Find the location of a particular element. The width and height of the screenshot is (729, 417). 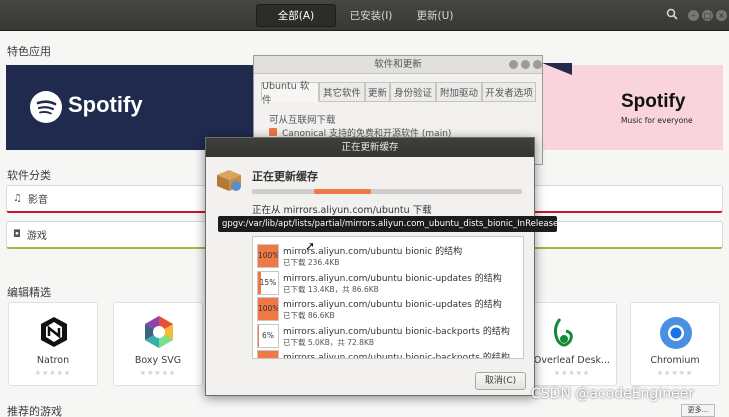

app-card-overleaf: Overleaf Desk... ★★★★★ is located at coordinates (572, 344).